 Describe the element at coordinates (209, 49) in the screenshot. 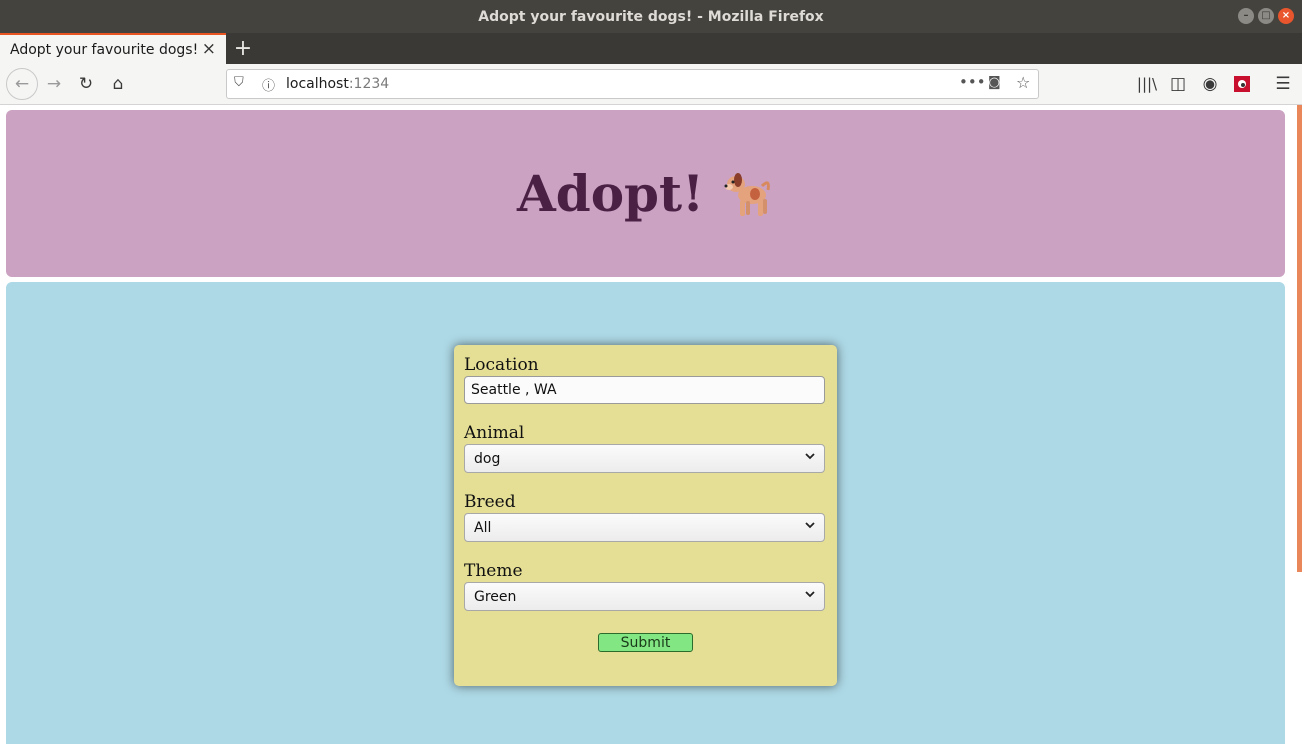

I see `tab-close-icon: ×` at that location.